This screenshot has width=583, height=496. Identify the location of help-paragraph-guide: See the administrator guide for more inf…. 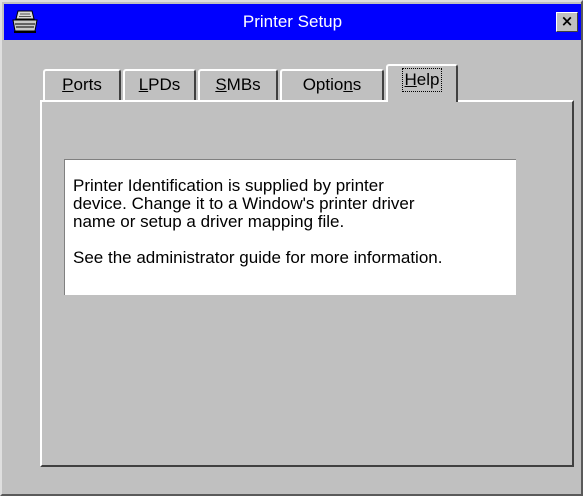
(258, 257).